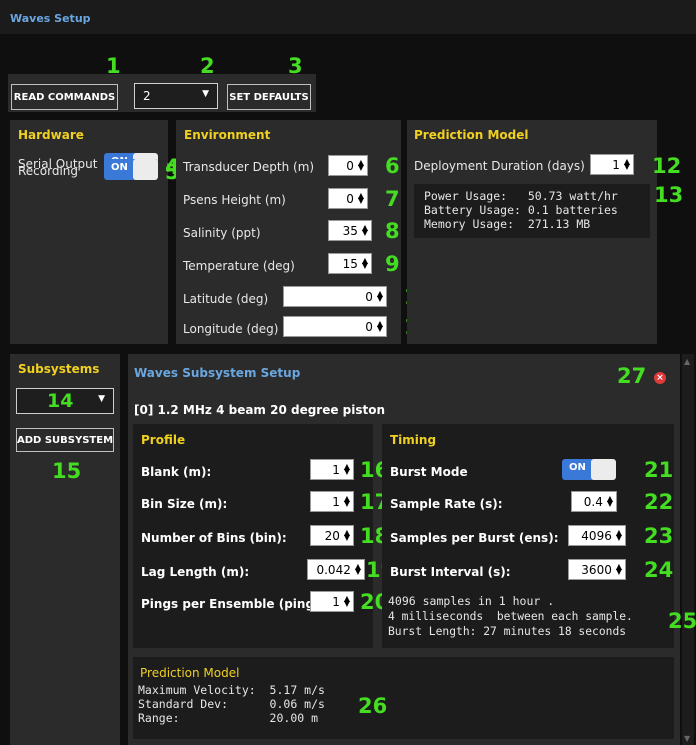 The height and width of the screenshot is (745, 696). Describe the element at coordinates (687, 361) in the screenshot. I see `scroll-up-icon: ▲` at that location.